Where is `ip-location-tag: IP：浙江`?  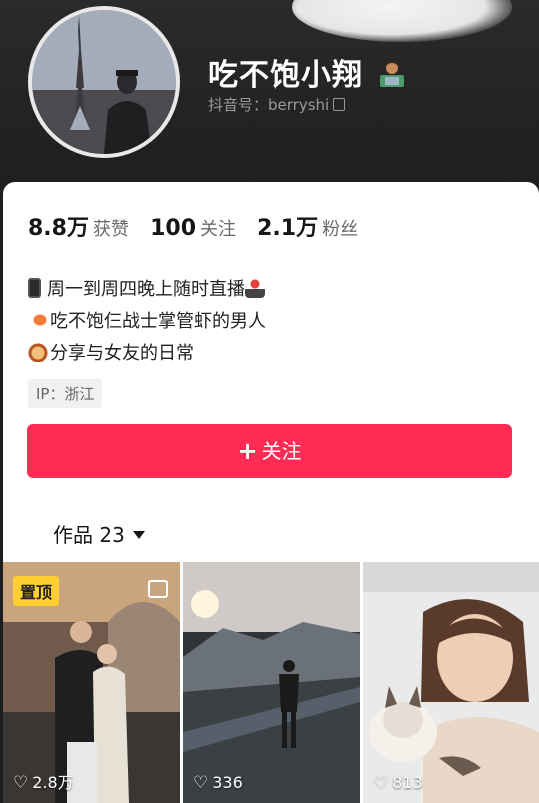 ip-location-tag: IP：浙江 is located at coordinates (65, 393).